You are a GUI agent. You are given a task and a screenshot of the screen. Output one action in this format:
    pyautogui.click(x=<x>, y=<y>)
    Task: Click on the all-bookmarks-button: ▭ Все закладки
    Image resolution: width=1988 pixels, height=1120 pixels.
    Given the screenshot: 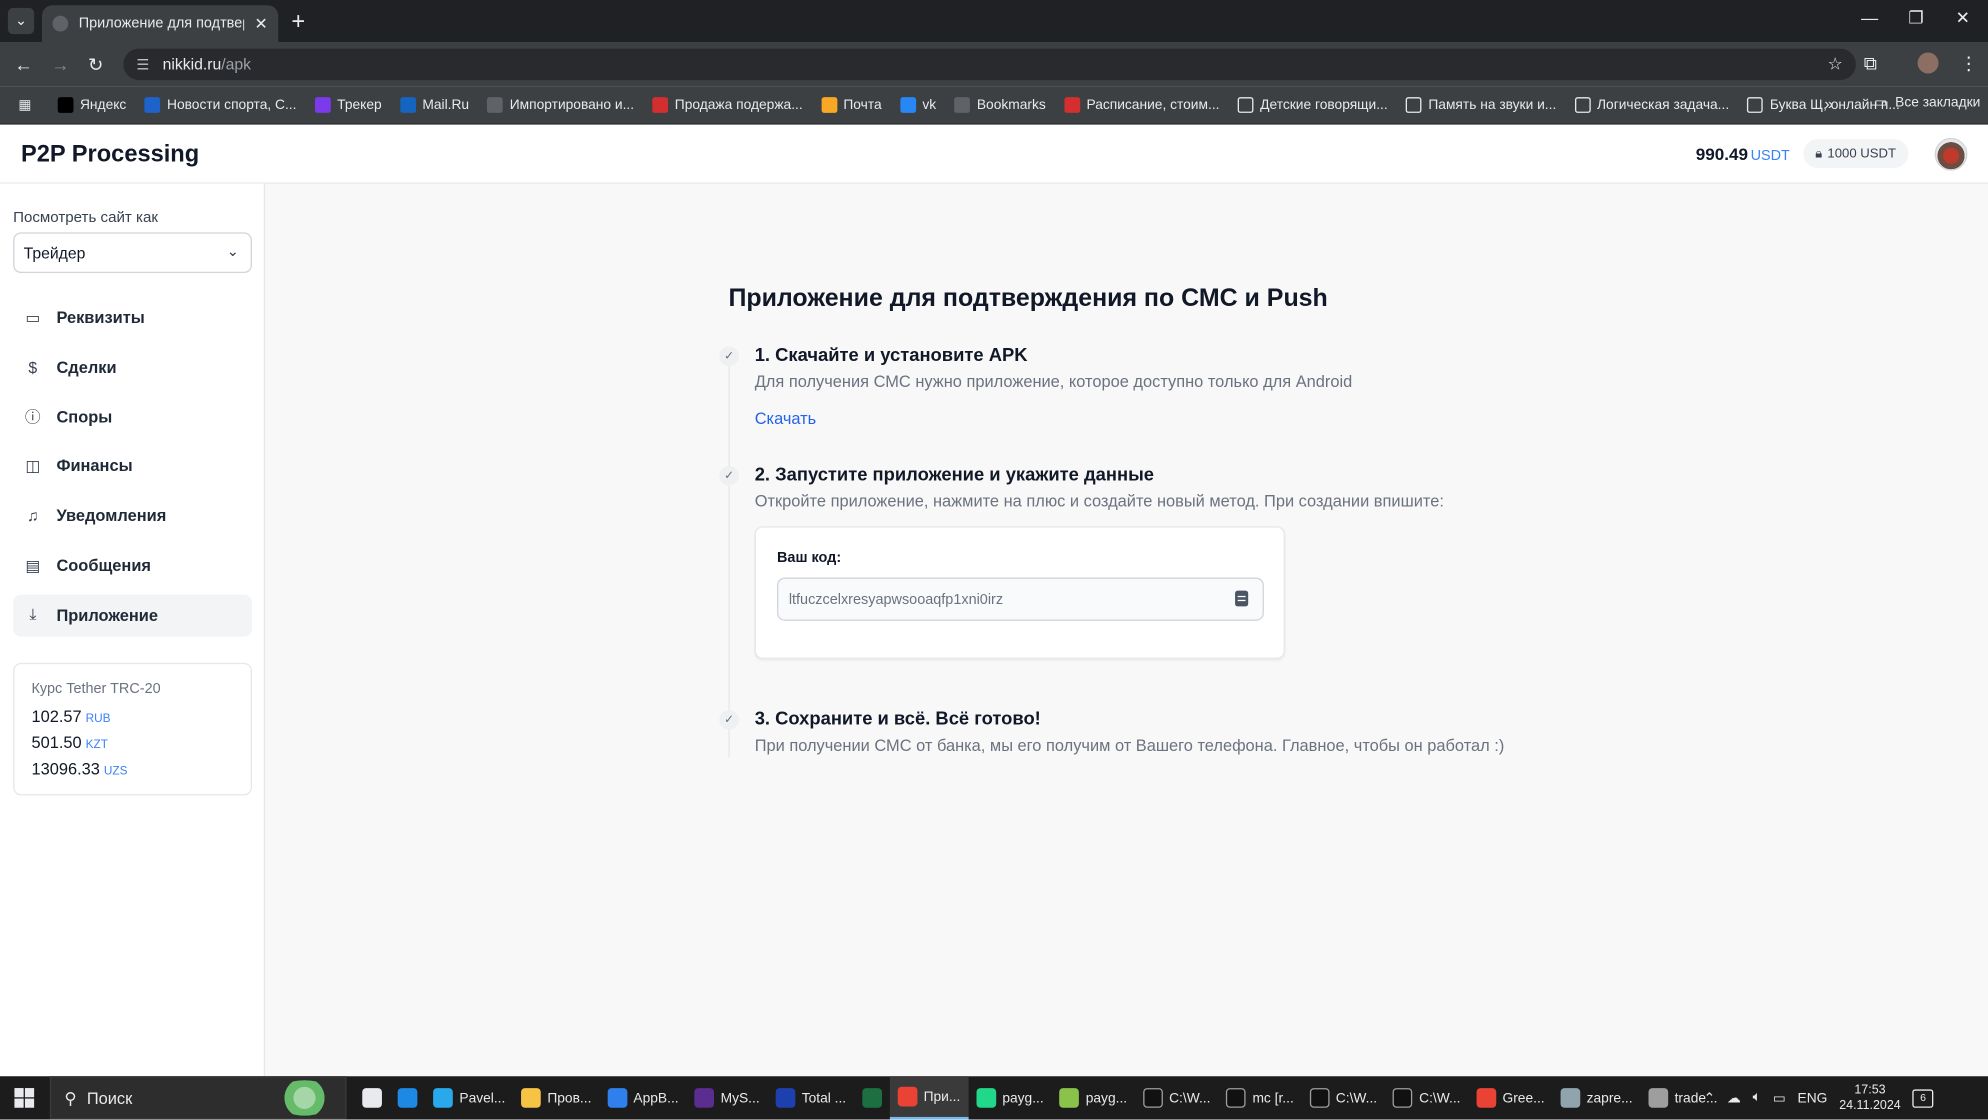 What is the action you would take?
    pyautogui.click(x=1927, y=103)
    